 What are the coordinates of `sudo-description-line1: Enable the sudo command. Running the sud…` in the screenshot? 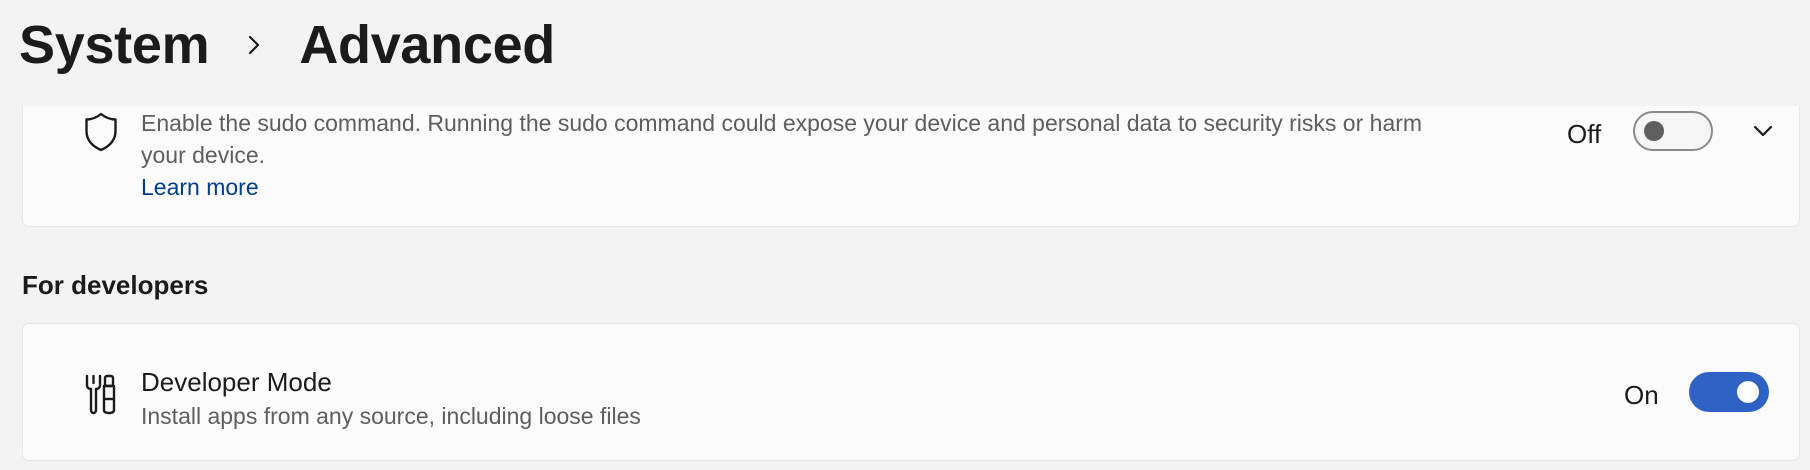 It's located at (782, 123).